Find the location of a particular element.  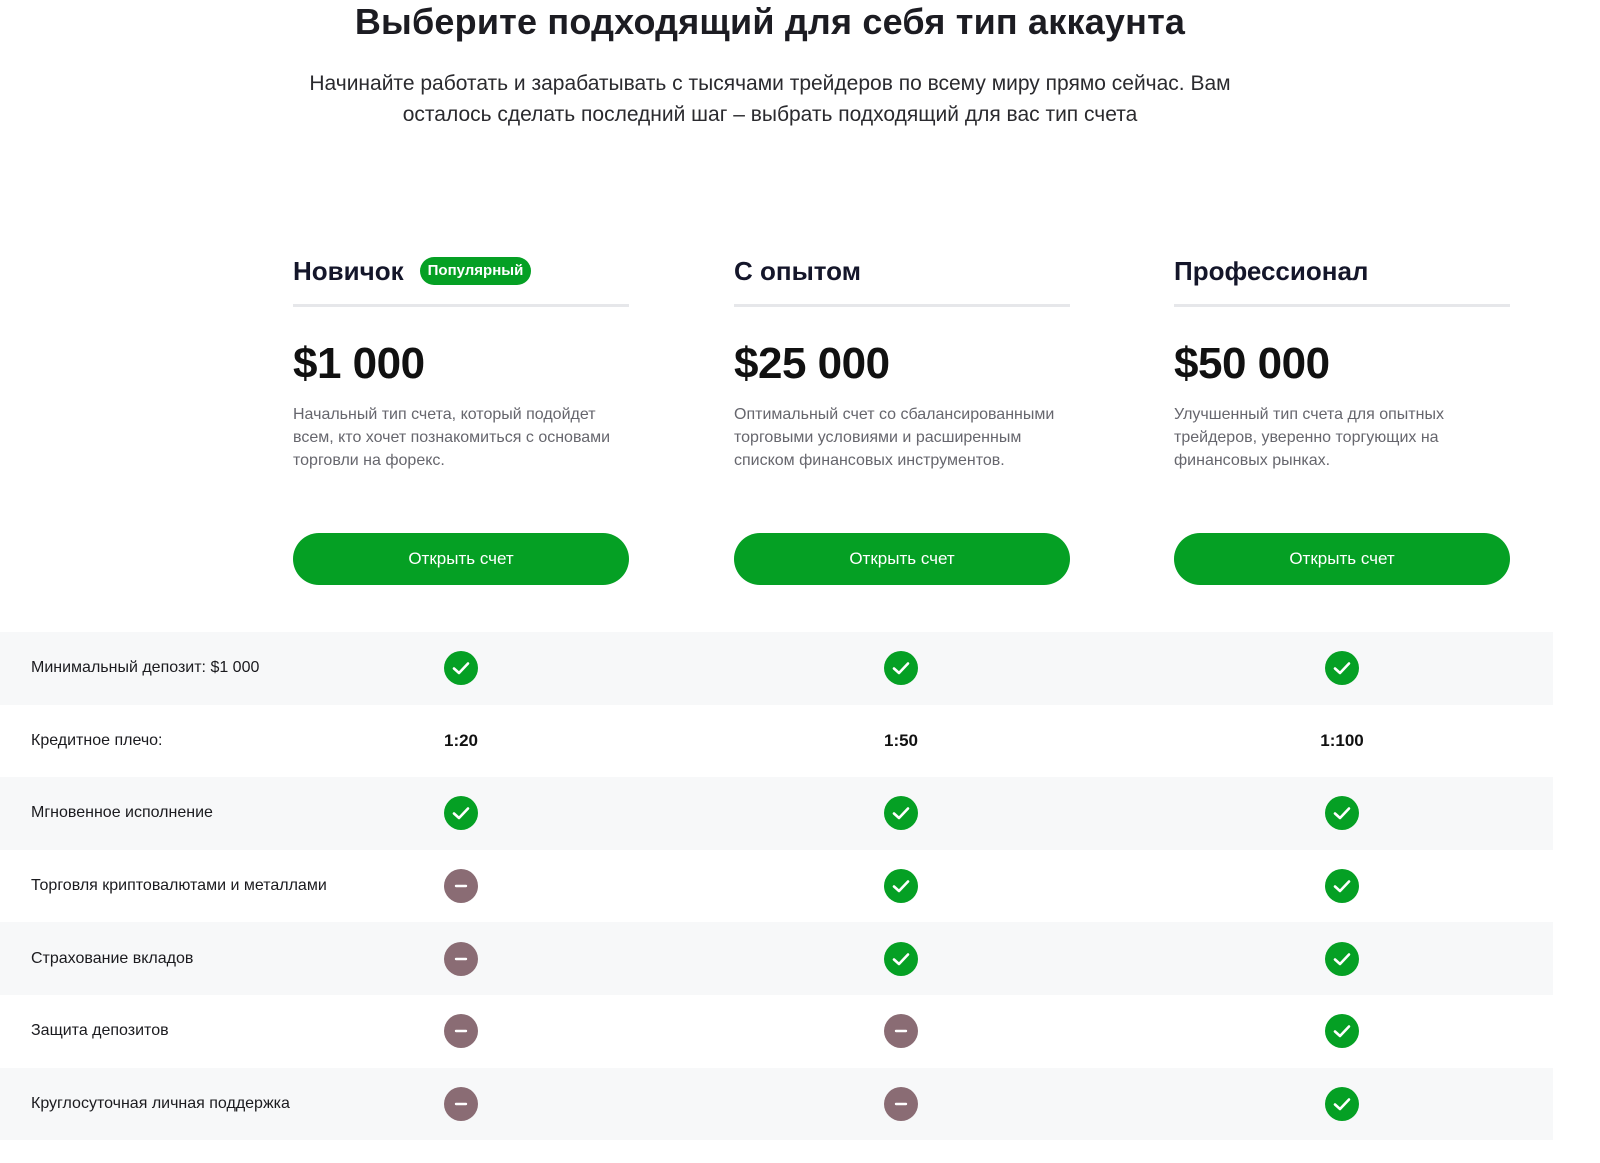

feature-label: Минимальный депозит: $1 000 is located at coordinates (145, 668).